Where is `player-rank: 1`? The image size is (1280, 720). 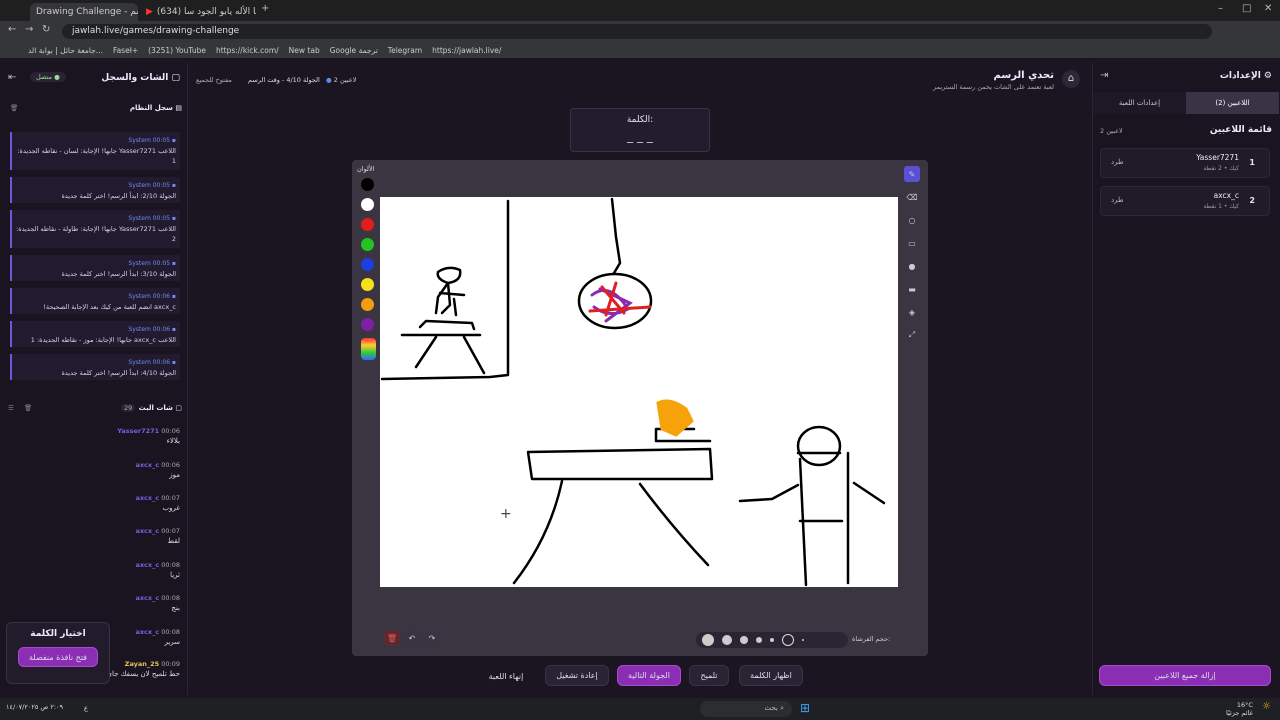 player-rank: 1 is located at coordinates (1252, 162).